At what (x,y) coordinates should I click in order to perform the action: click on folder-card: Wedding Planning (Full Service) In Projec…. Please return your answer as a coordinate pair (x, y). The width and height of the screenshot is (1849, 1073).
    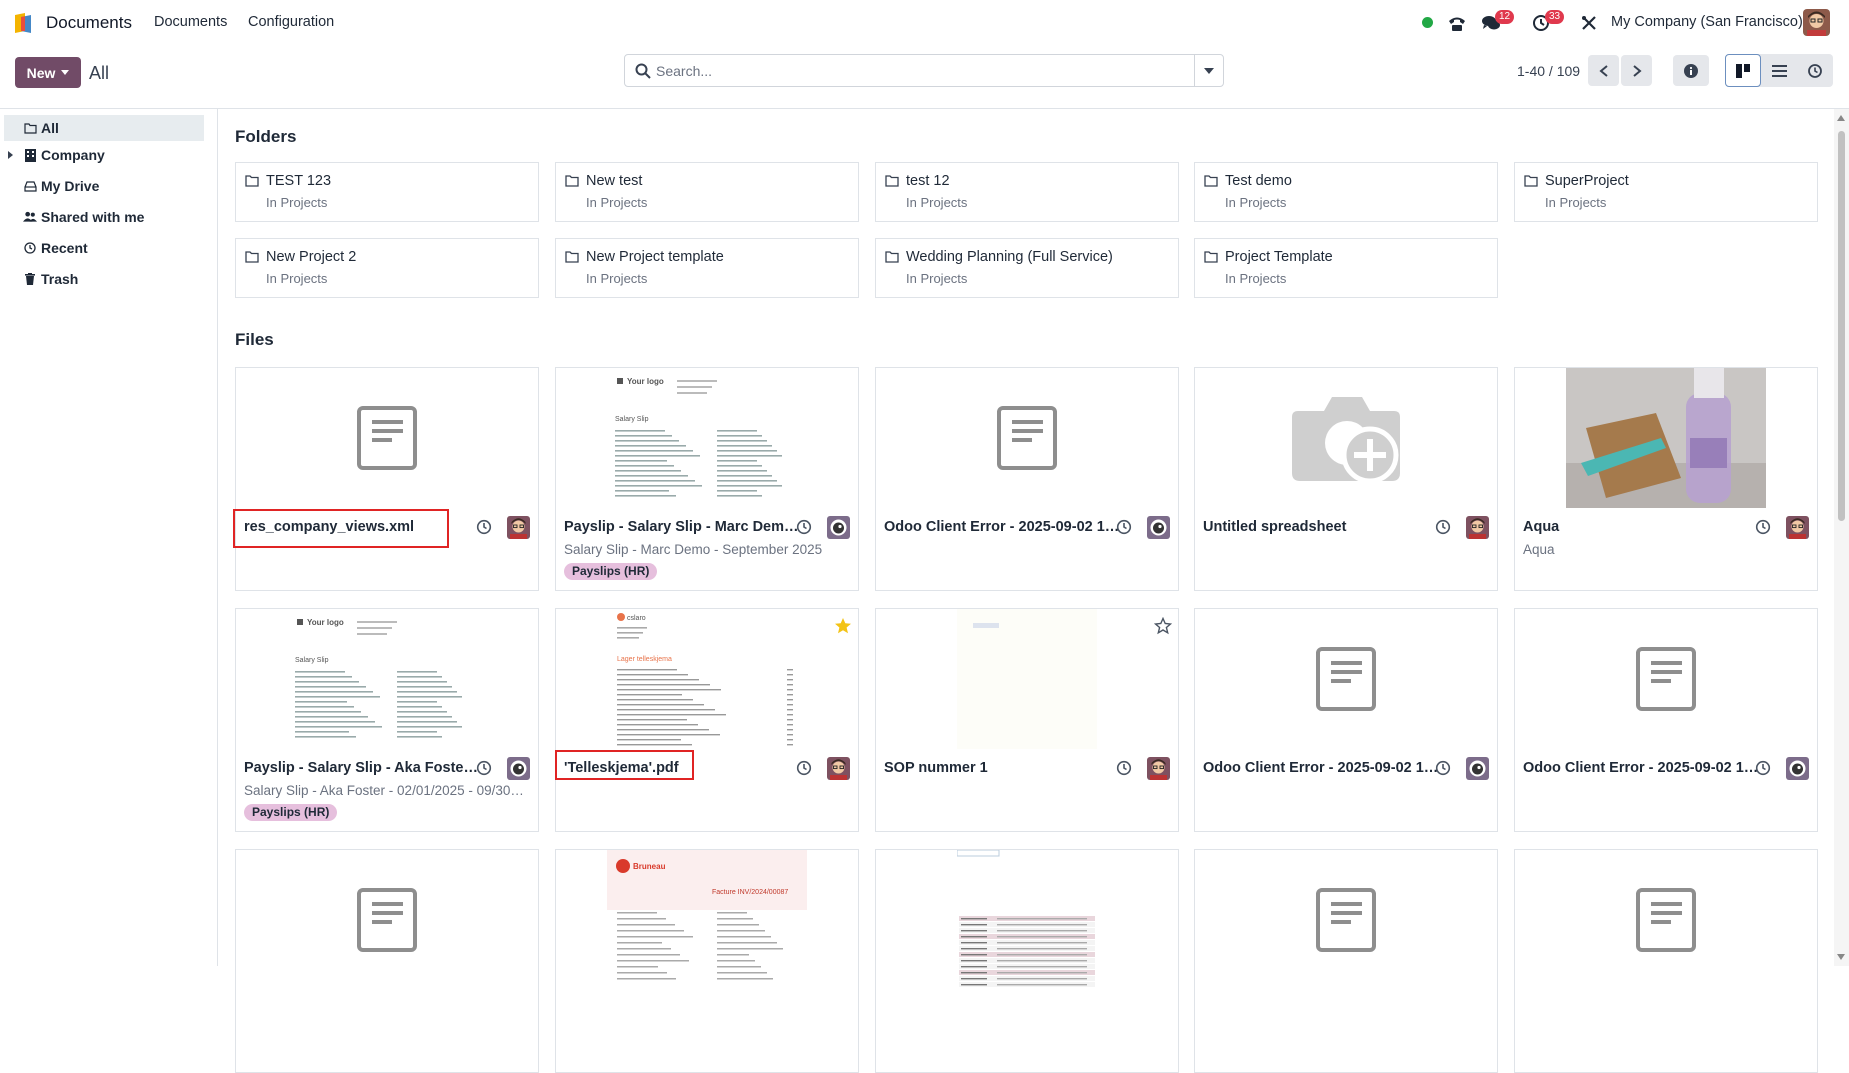
    Looking at the image, I should click on (1027, 268).